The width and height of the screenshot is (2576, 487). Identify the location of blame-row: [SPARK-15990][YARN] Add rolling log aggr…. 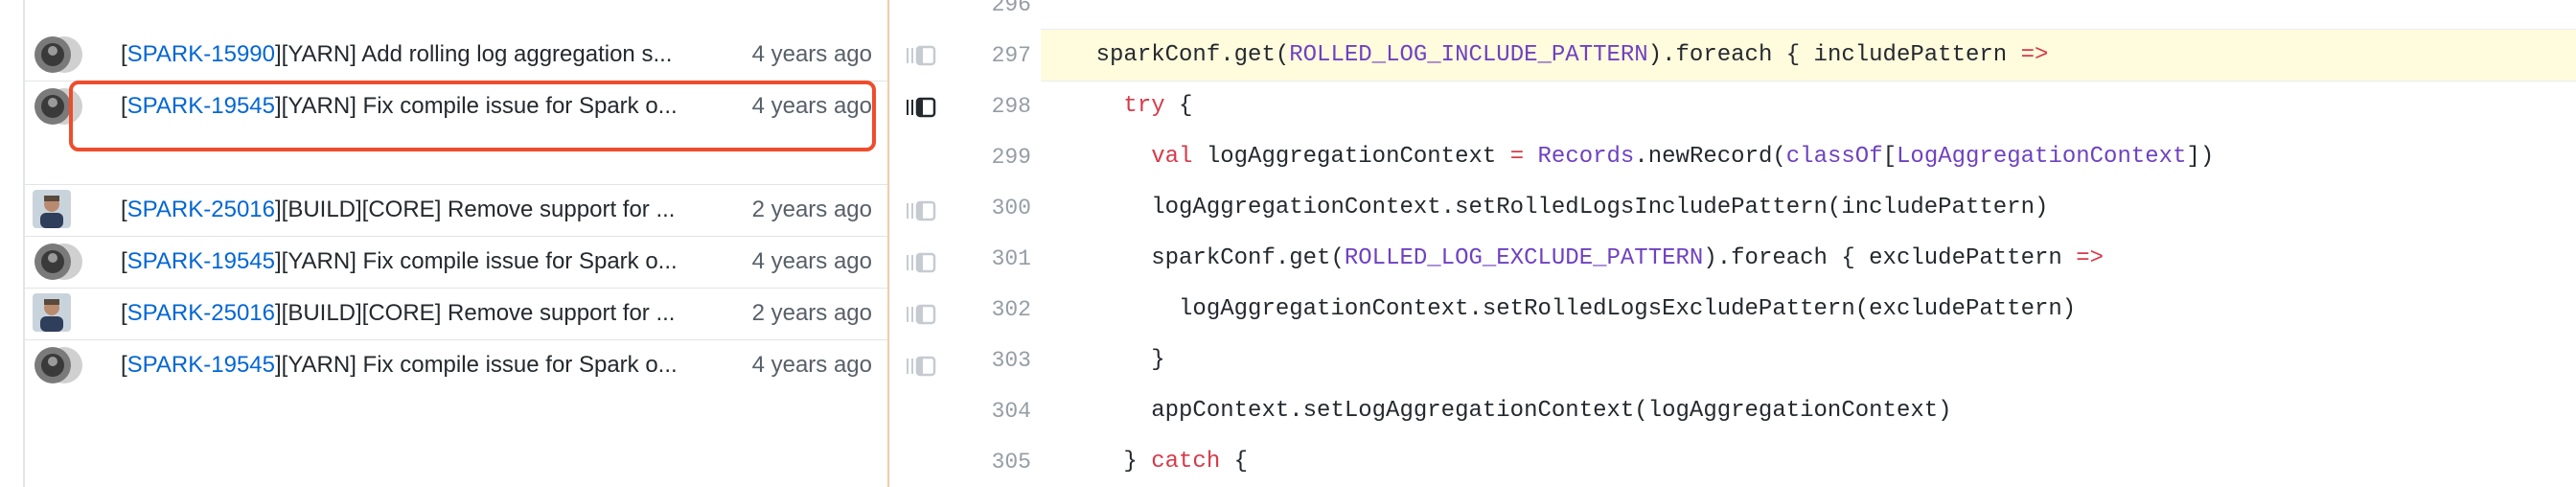
(456, 55).